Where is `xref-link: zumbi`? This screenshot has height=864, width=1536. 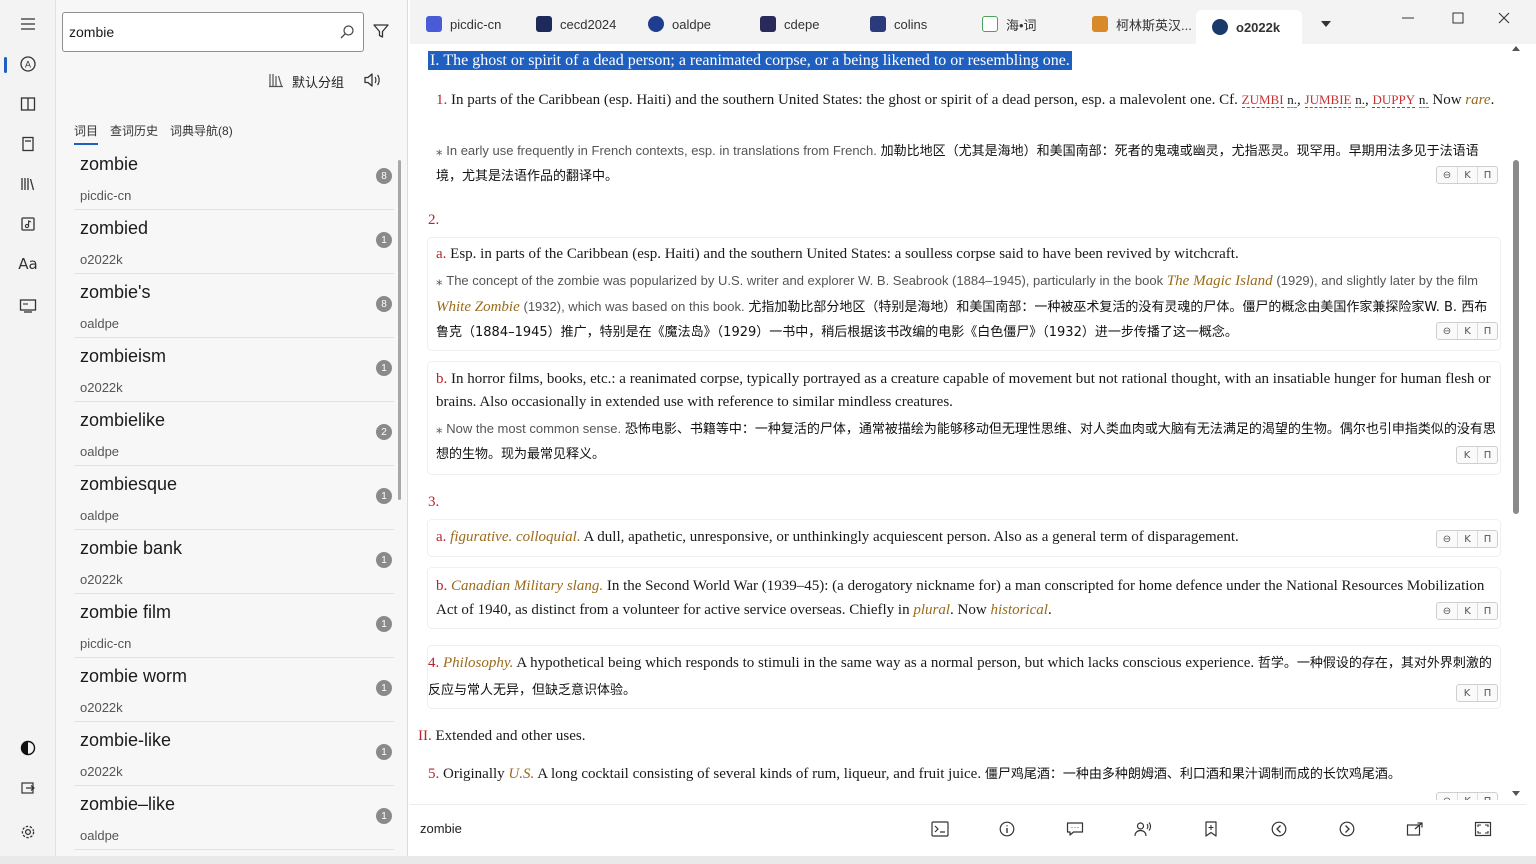 xref-link: zumbi is located at coordinates (1262, 100).